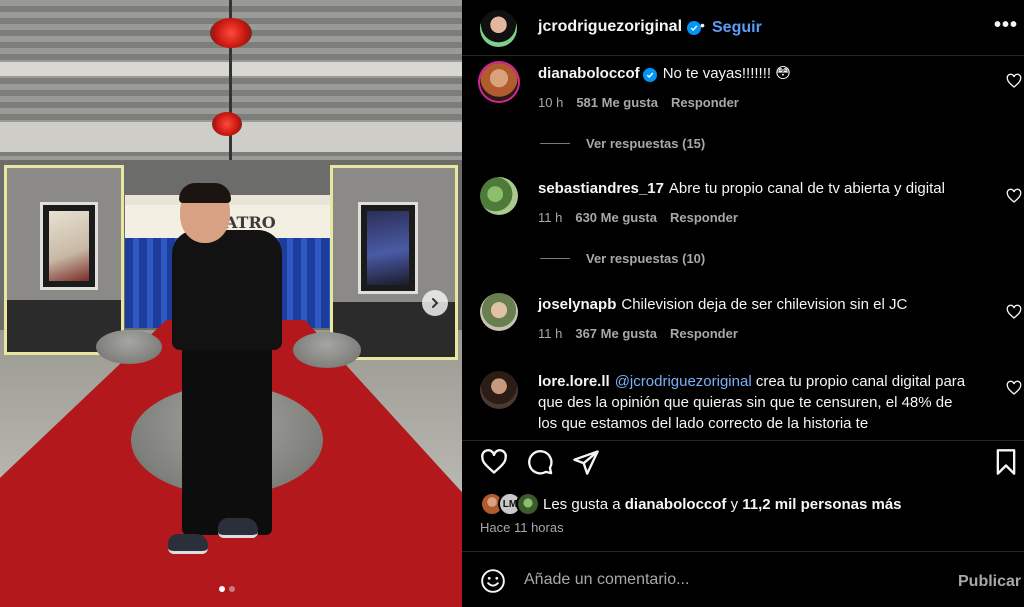 This screenshot has width=1024, height=607. I want to click on post-action-bar, so click(743, 460).